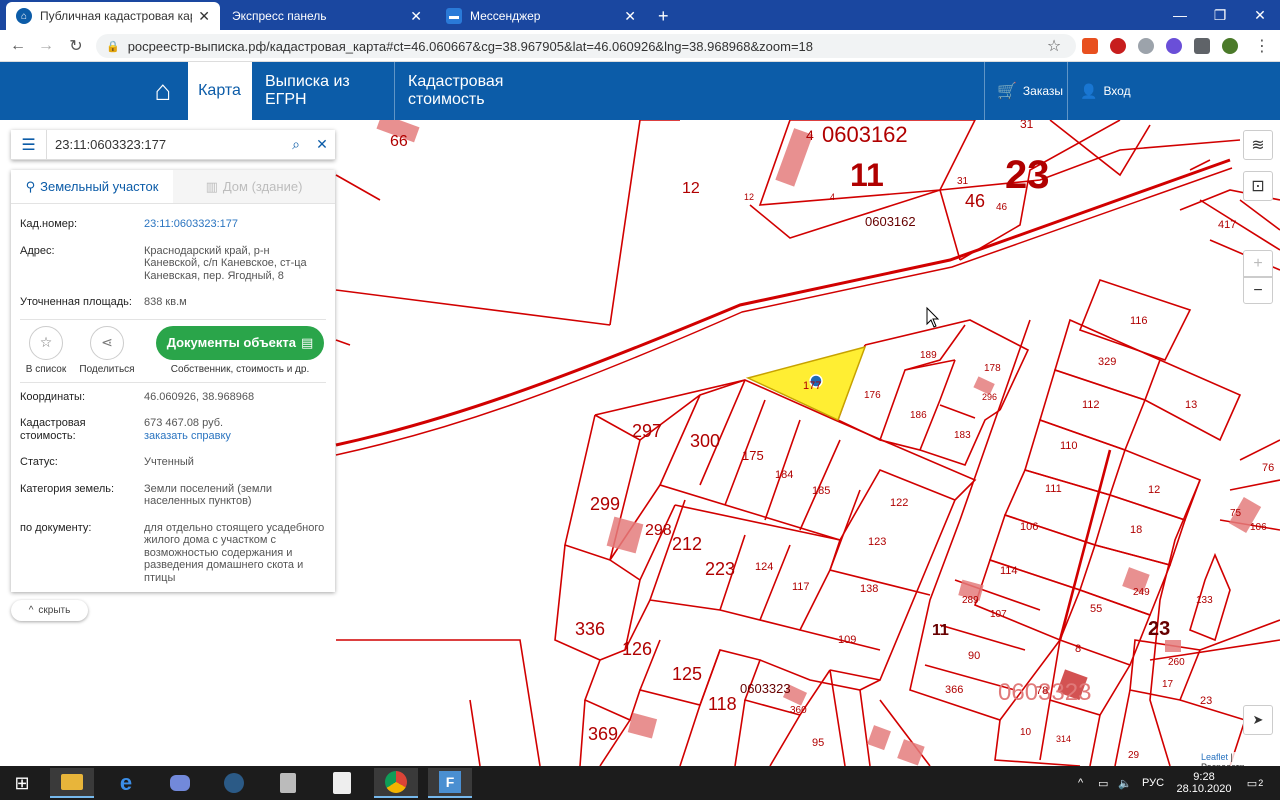 Image resolution: width=1280 pixels, height=800 pixels. Describe the element at coordinates (296, 144) in the screenshot. I see `search-icon: ⌕` at that location.